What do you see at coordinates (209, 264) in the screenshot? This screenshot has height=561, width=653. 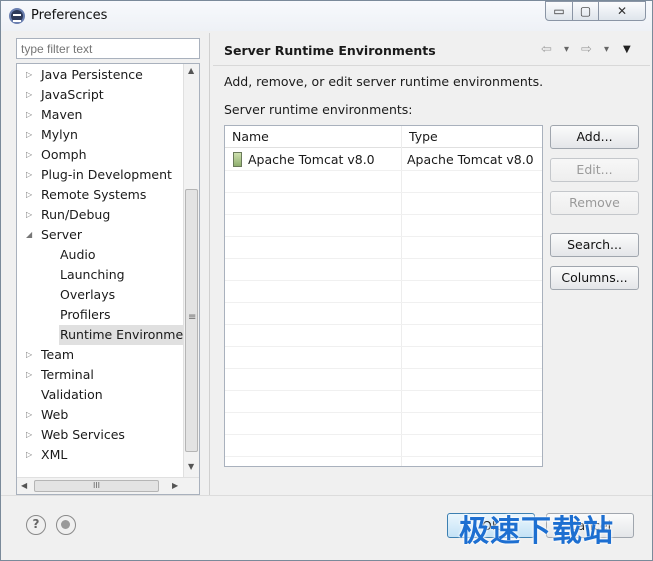 I see `panel-divider` at bounding box center [209, 264].